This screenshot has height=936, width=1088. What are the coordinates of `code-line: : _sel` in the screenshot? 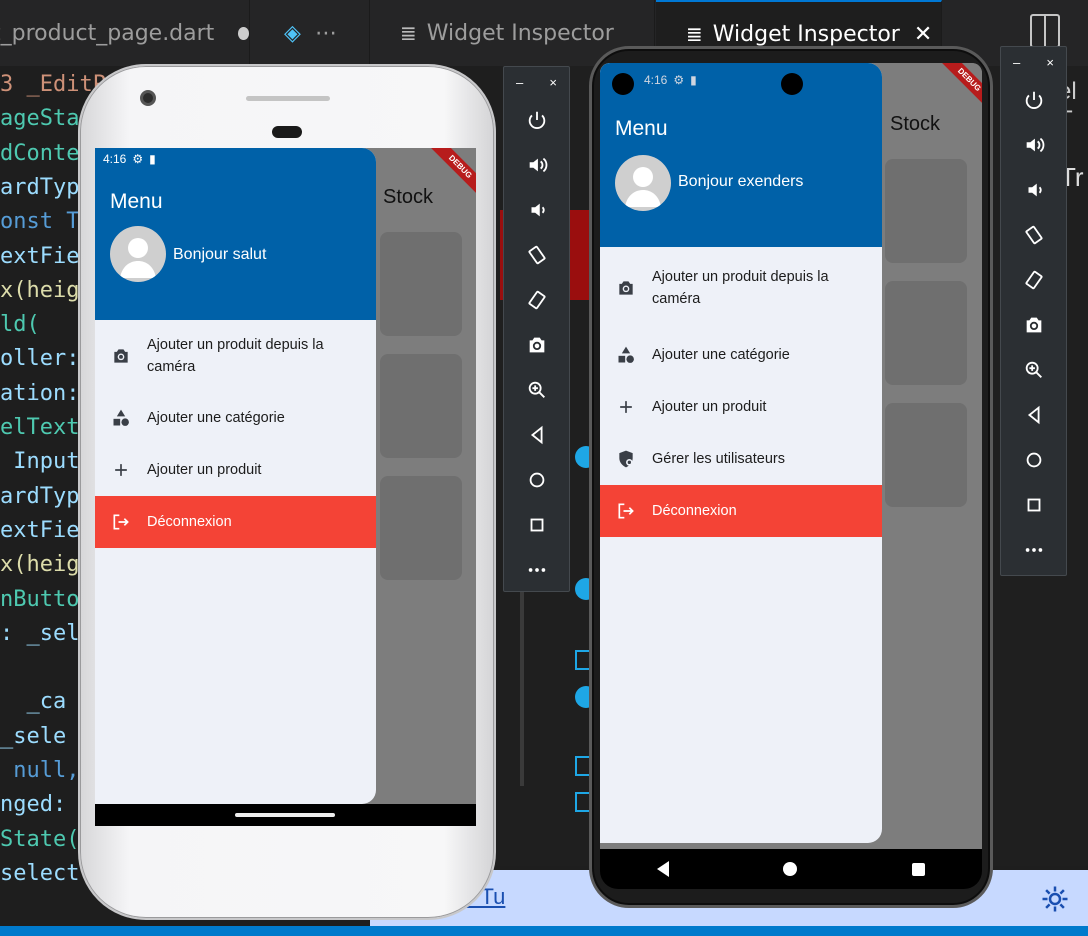 It's located at (39, 633).